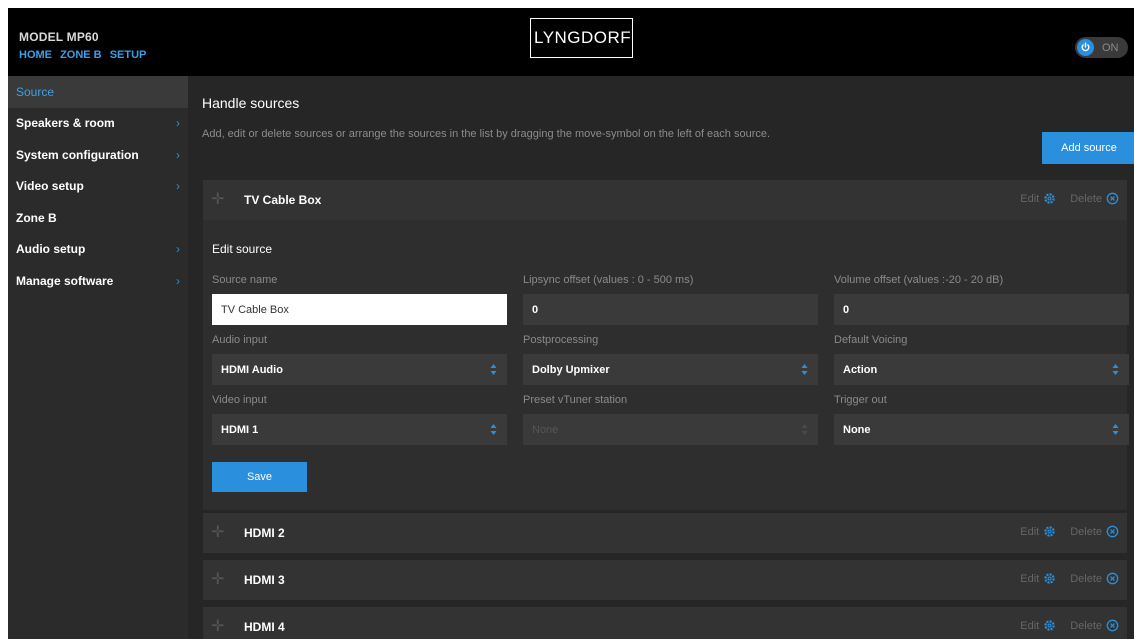 This screenshot has width=1134, height=639. What do you see at coordinates (1085, 47) in the screenshot?
I see `power-icon` at bounding box center [1085, 47].